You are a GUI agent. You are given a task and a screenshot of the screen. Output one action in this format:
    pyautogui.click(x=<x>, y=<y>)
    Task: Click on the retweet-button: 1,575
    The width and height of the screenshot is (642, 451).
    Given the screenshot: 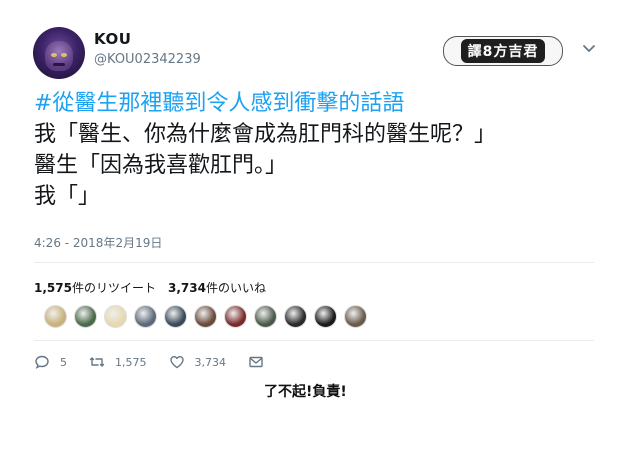 What is the action you would take?
    pyautogui.click(x=118, y=362)
    